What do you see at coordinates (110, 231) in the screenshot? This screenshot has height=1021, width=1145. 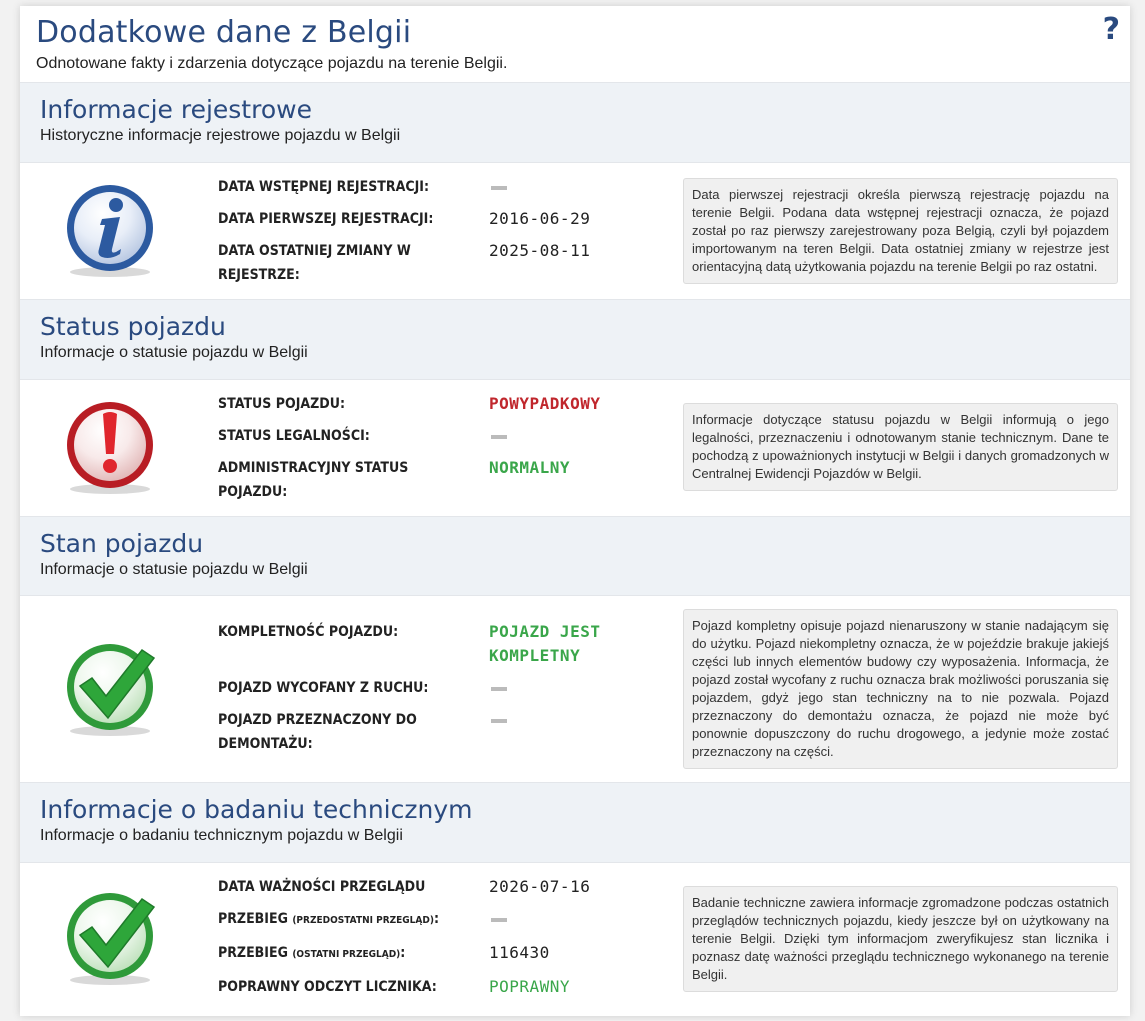 I see `info-icon` at bounding box center [110, 231].